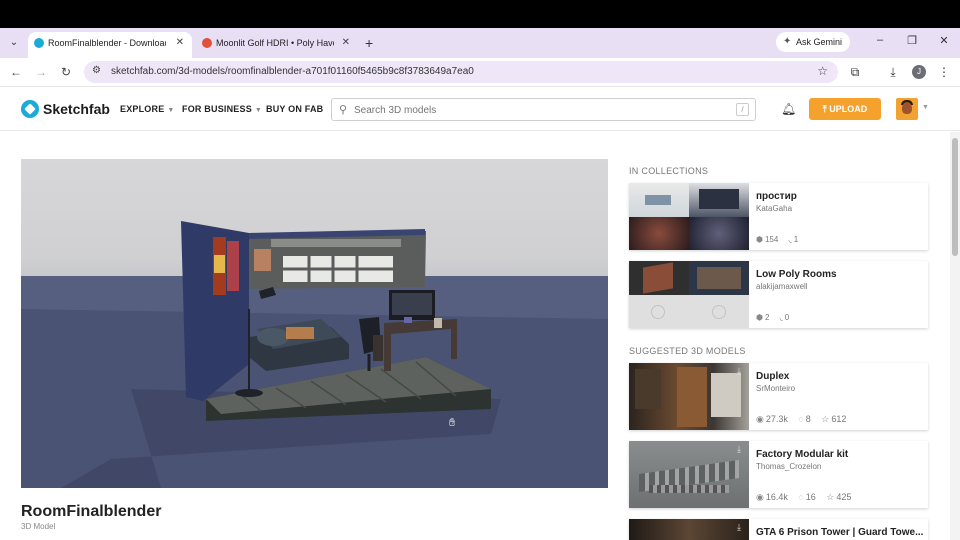 This screenshot has width=960, height=540. I want to click on search-box: ⚲ /, so click(543, 109).